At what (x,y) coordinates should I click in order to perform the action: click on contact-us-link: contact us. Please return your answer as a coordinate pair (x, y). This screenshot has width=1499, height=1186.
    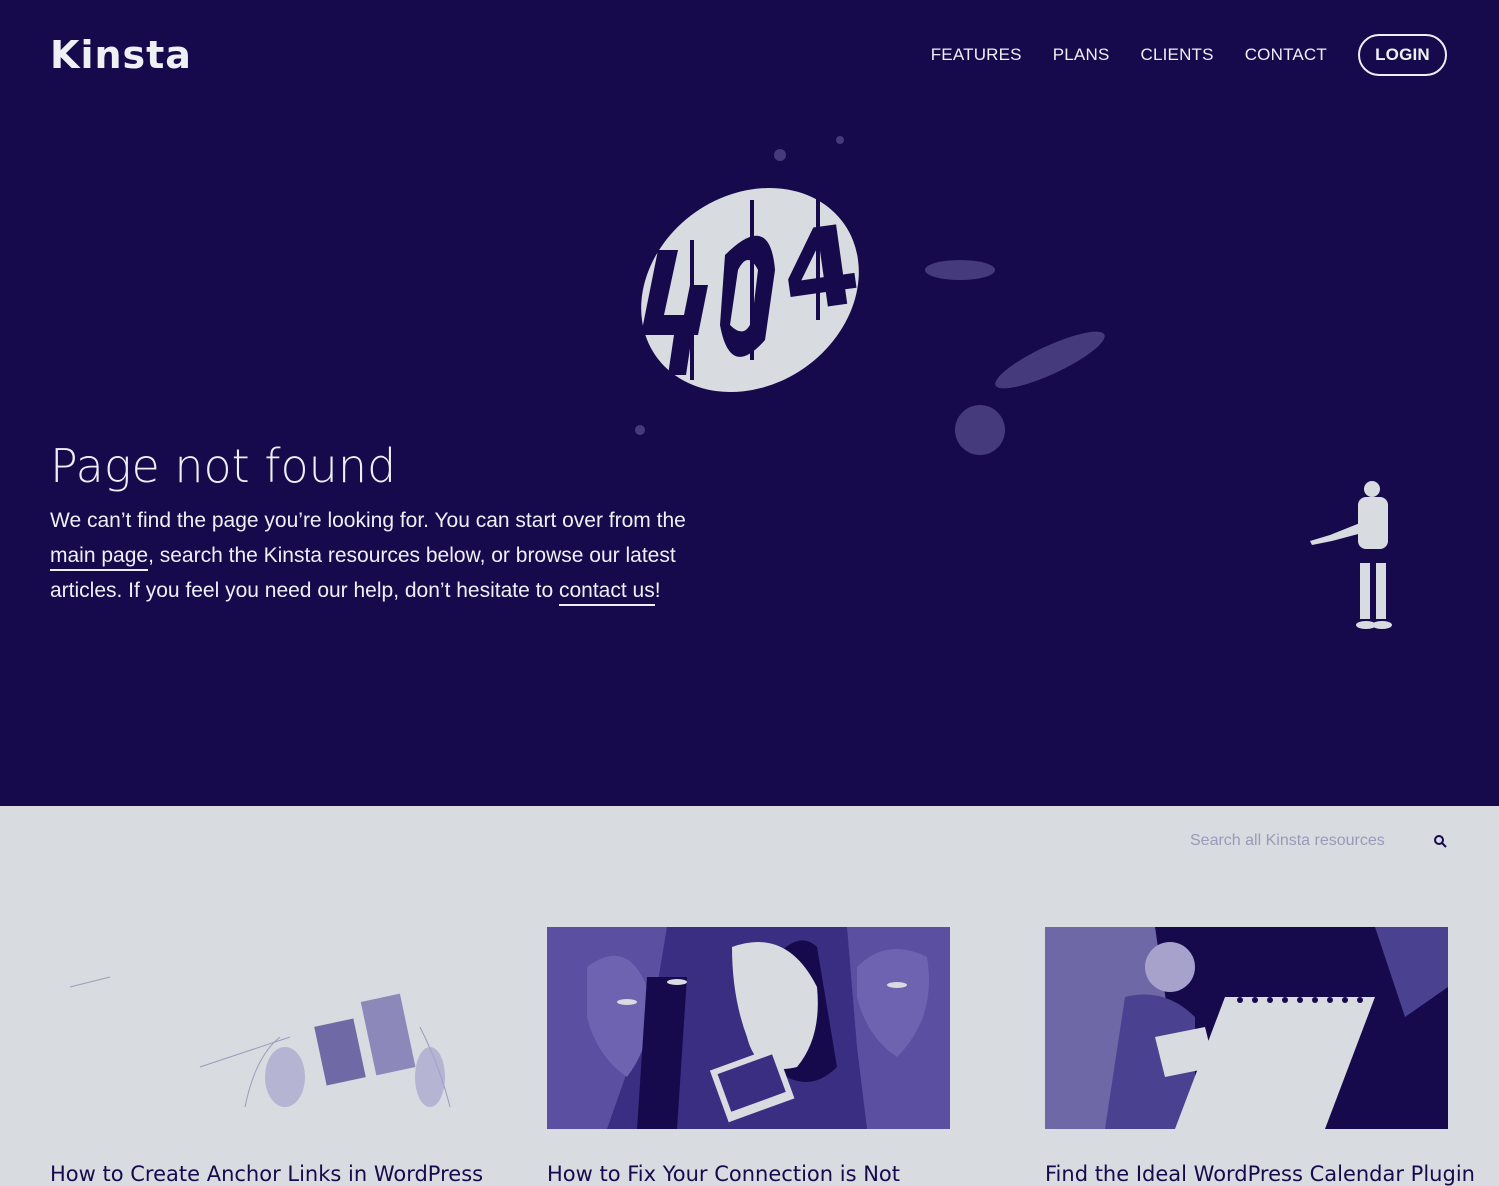
    Looking at the image, I should click on (606, 592).